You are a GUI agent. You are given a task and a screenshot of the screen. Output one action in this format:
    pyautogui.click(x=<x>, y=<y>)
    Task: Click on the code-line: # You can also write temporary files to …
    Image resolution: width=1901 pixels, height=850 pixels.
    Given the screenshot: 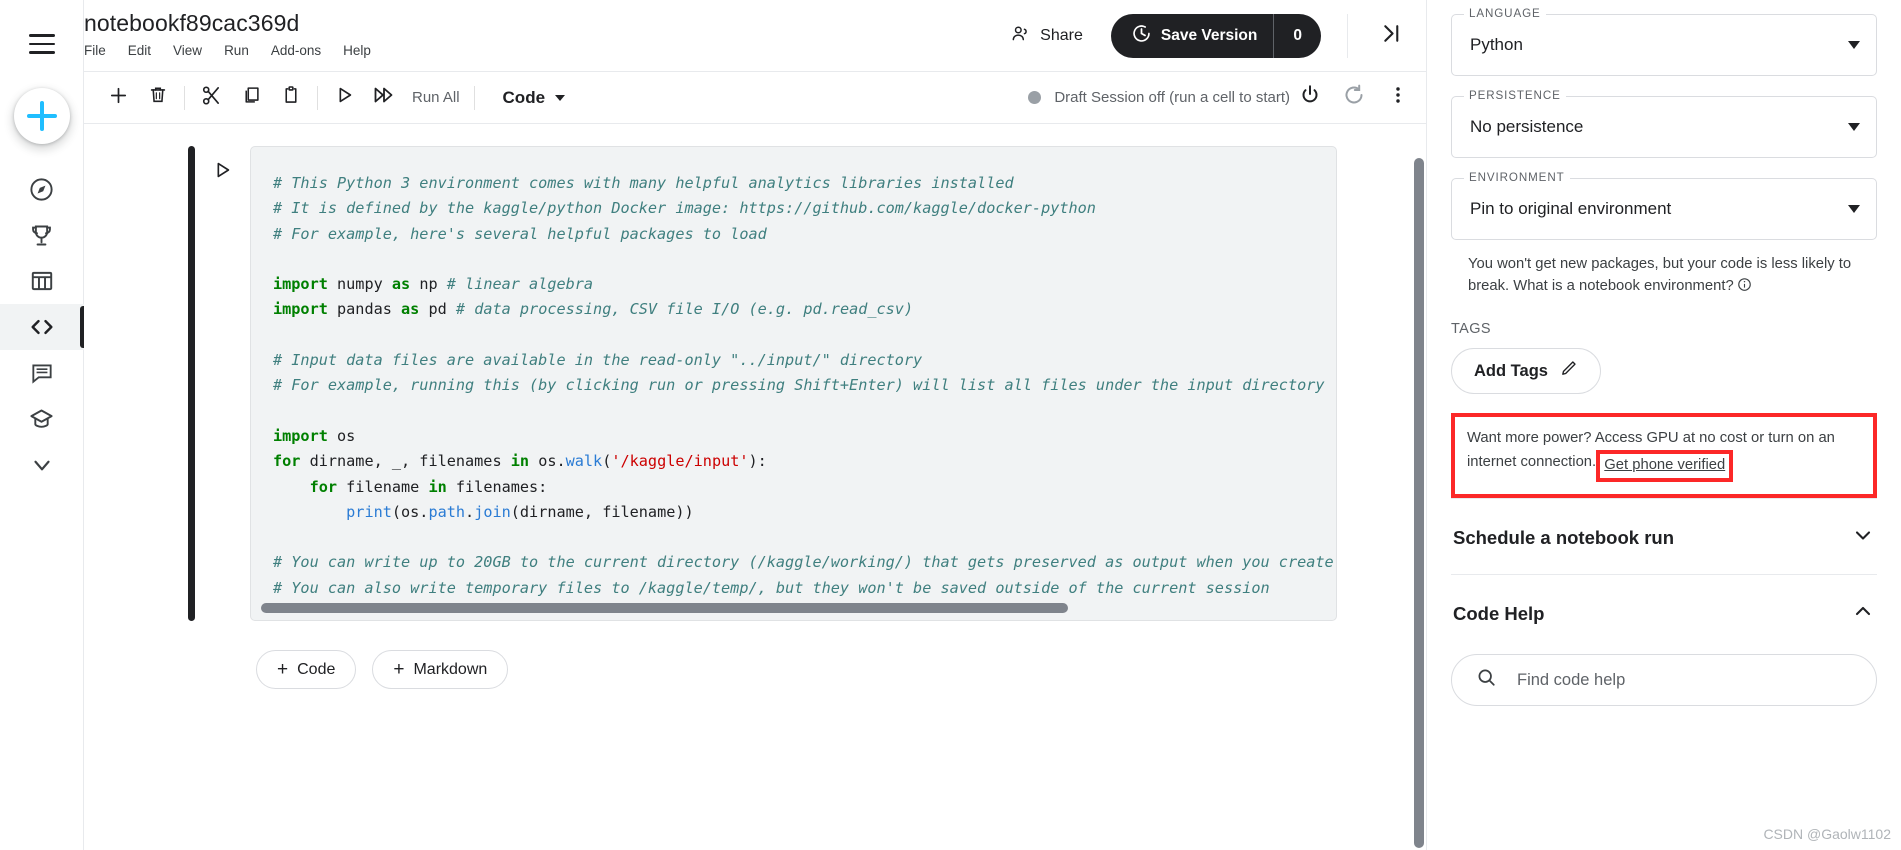 What is the action you would take?
    pyautogui.click(x=771, y=587)
    